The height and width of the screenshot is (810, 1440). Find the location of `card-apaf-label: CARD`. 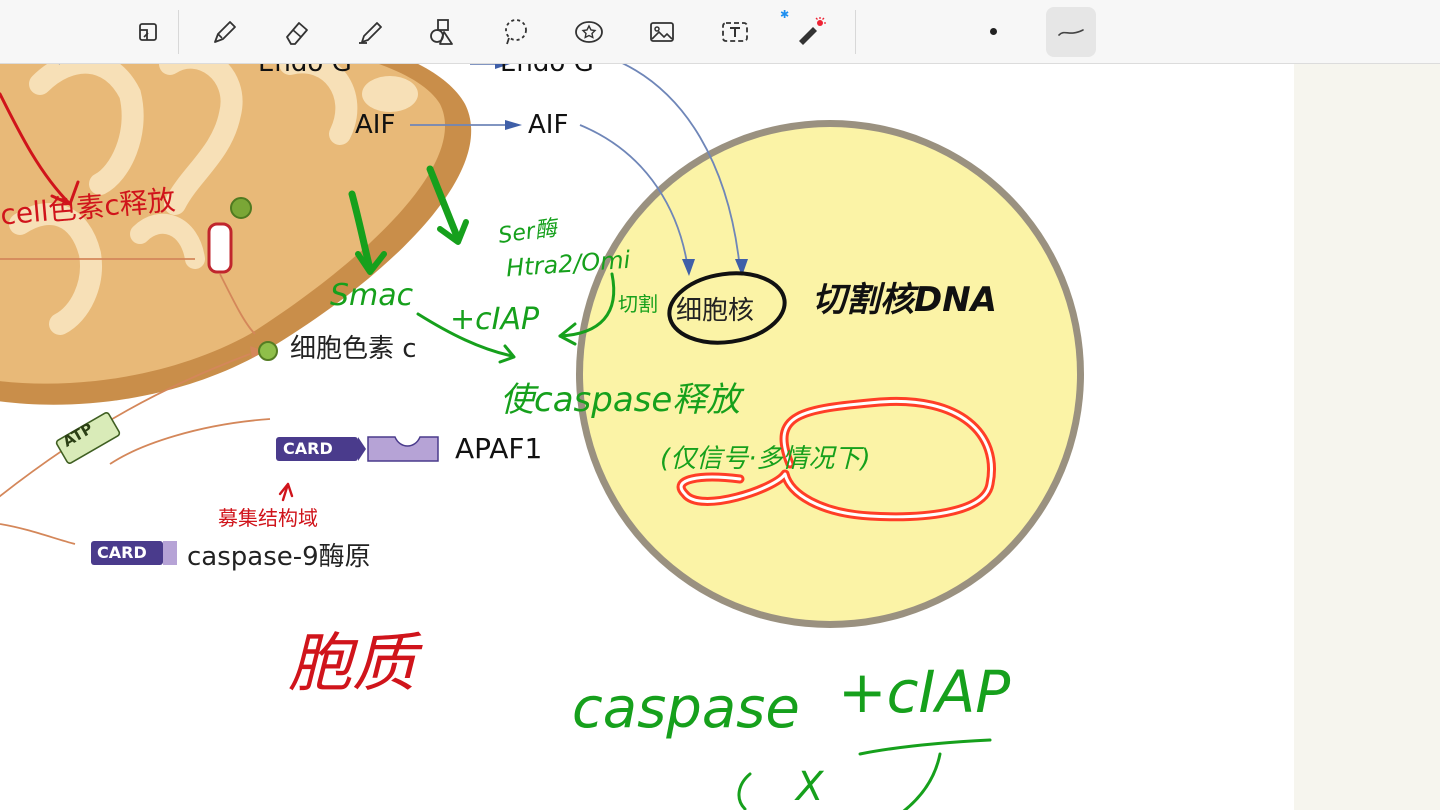

card-apaf-label: CARD is located at coordinates (308, 448).